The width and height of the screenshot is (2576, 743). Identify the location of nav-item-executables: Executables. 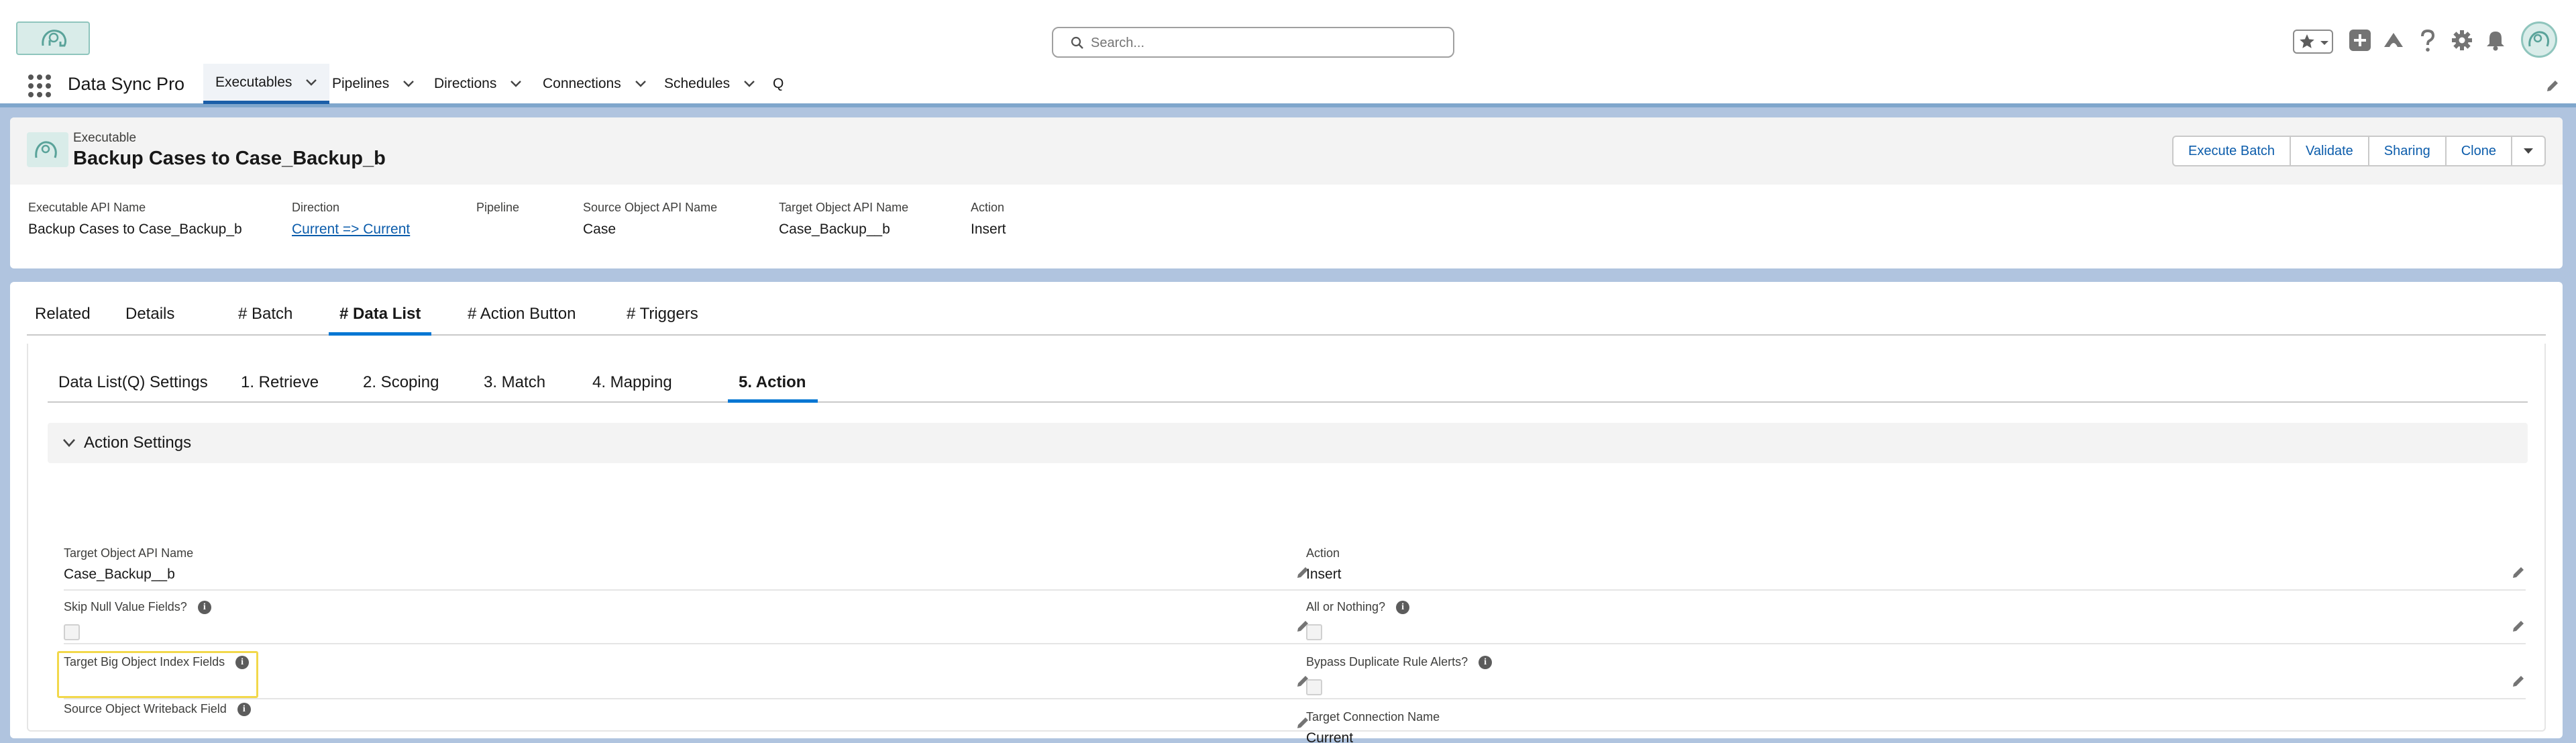
(266, 84).